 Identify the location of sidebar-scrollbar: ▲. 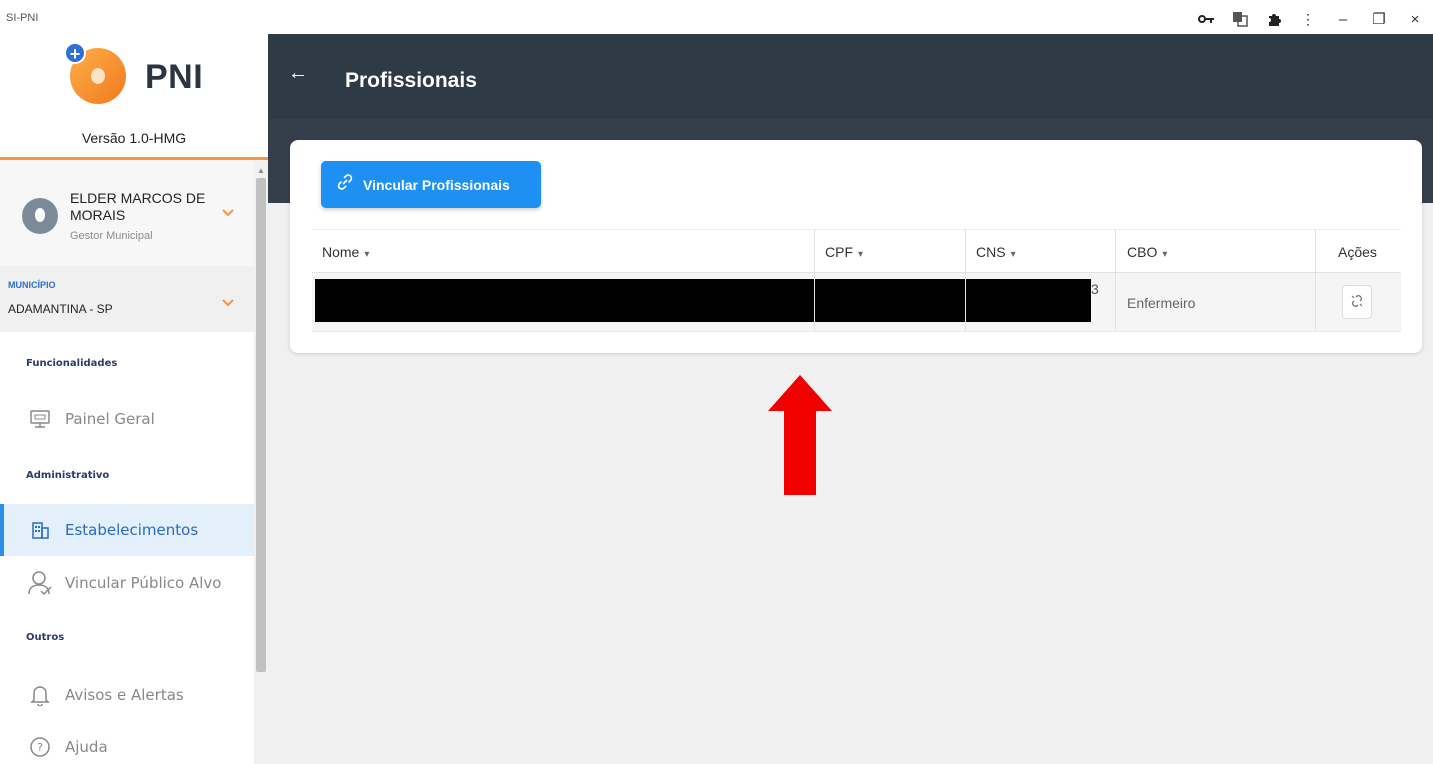
(261, 462).